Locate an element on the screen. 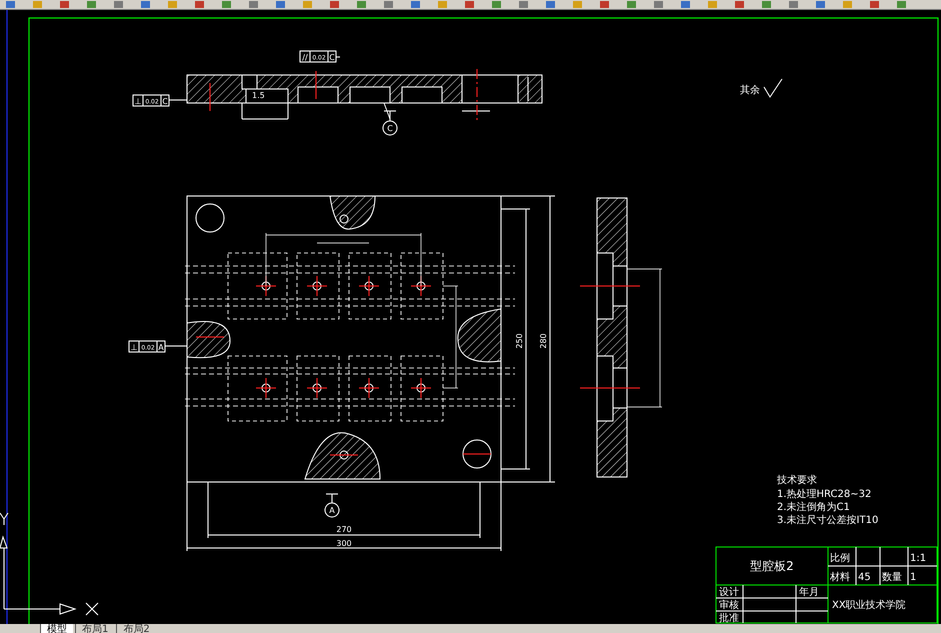 This screenshot has width=941, height=633. title-label: 批准 is located at coordinates (729, 618).